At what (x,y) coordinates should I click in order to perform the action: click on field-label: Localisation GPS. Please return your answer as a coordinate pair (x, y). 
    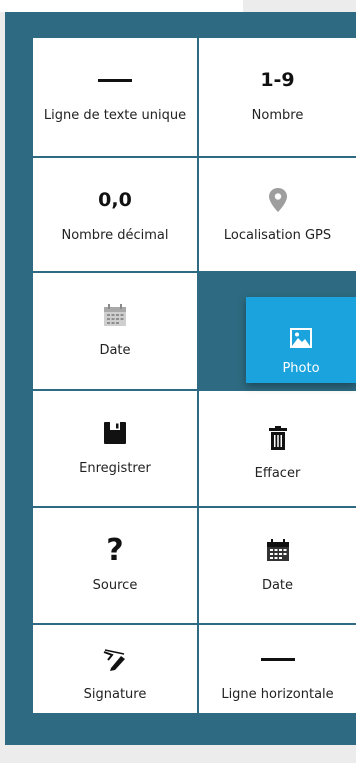
    Looking at the image, I should click on (277, 235).